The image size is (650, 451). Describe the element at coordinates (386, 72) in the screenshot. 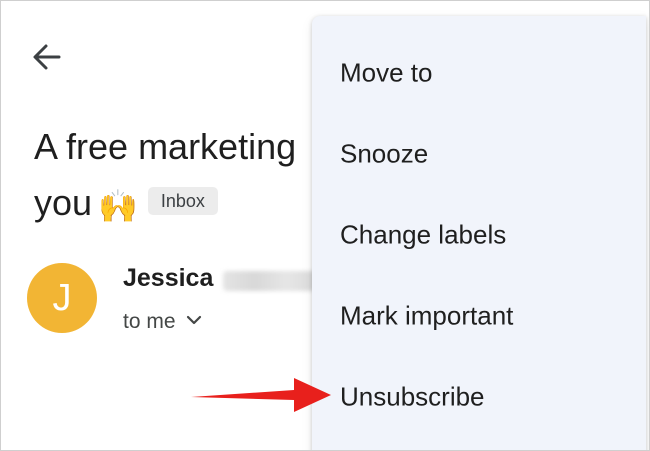

I see `menu-item-label: Move to` at that location.